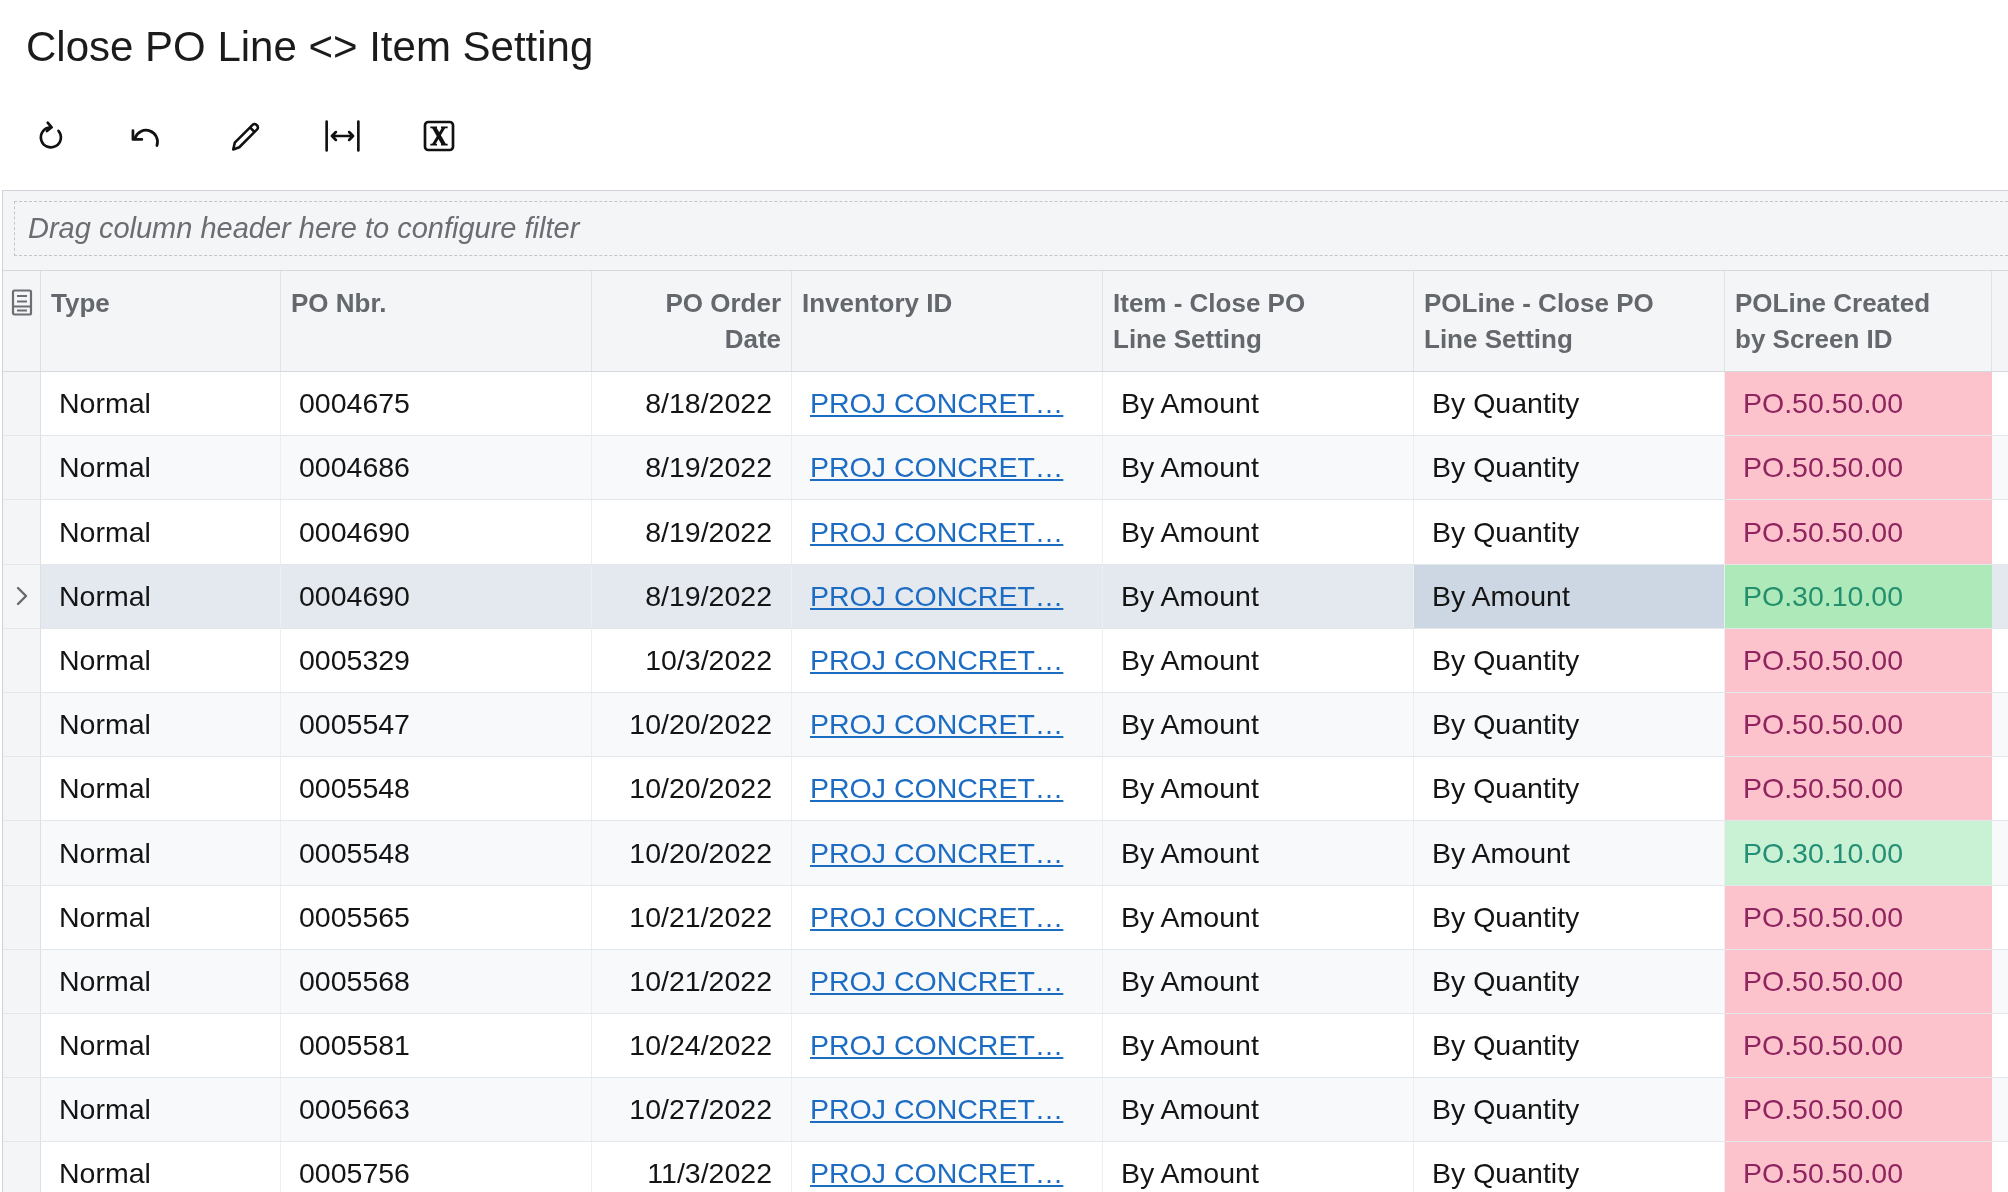 This screenshot has height=1192, width=2008. I want to click on column-header: Inventory ID, so click(947, 321).